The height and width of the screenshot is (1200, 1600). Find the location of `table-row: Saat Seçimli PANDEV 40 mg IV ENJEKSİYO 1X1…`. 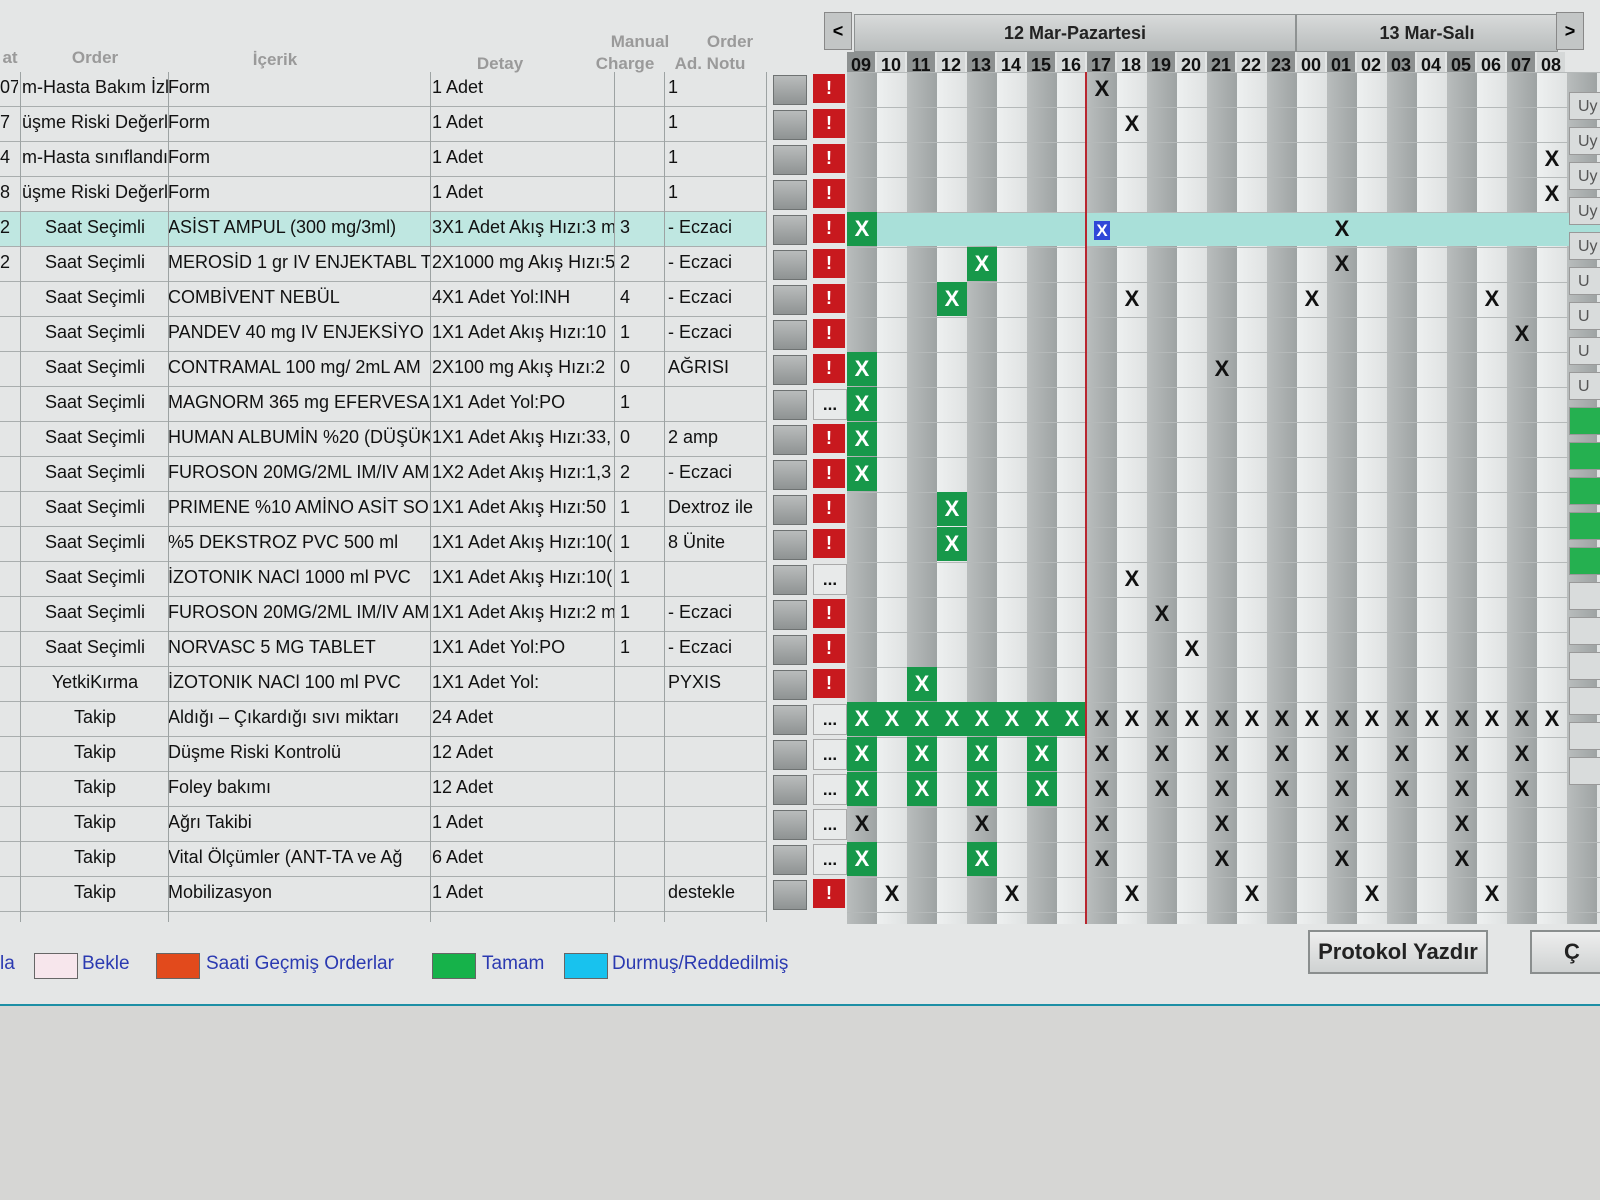

table-row: Saat Seçimli PANDEV 40 mg IV ENJEKSİYO 1X1… is located at coordinates (422, 334).